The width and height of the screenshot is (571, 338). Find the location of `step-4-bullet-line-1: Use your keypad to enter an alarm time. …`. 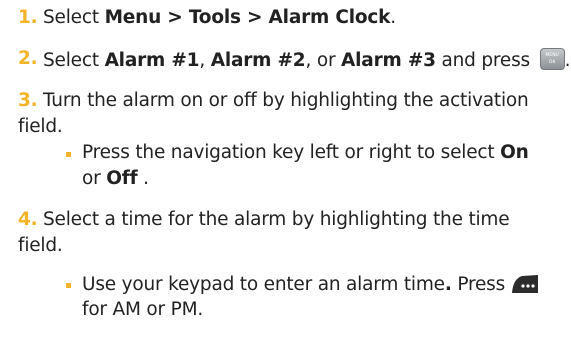

step-4-bullet-line-1: Use your keypad to enter an alarm time. … is located at coordinates (311, 284).